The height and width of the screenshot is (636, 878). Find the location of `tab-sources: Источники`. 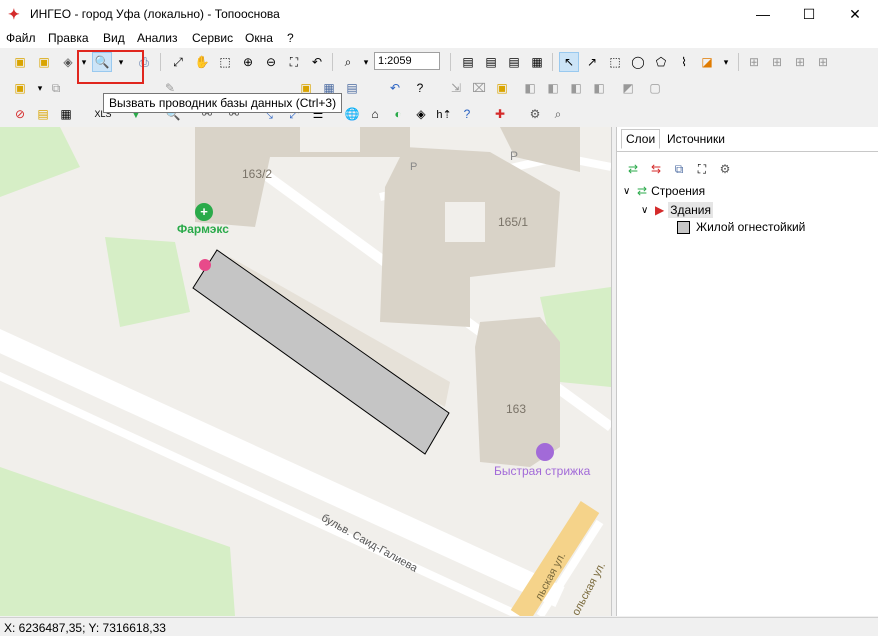

tab-sources: Источники is located at coordinates (696, 139).